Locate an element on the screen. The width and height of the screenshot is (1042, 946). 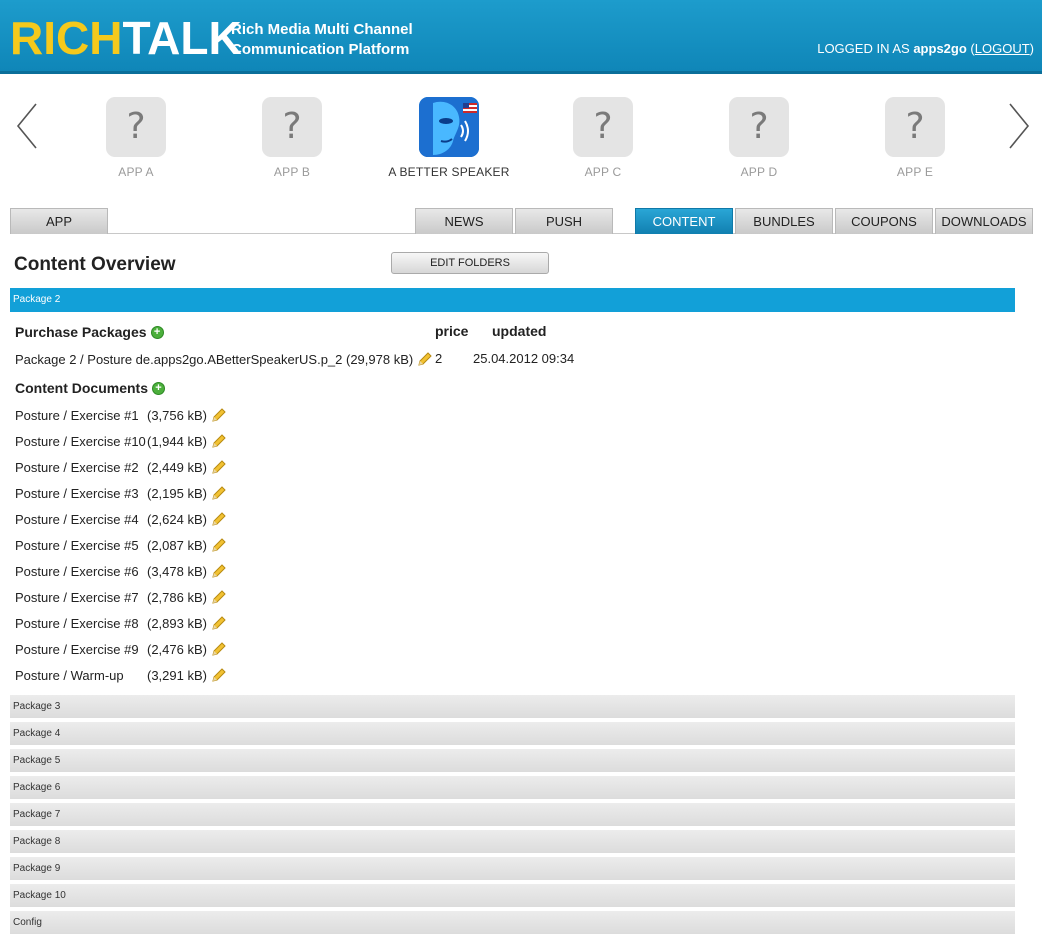
package-bar-collapsed: Package 10 is located at coordinates (512, 896).